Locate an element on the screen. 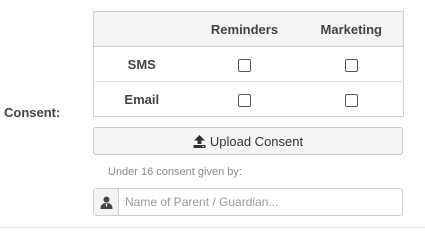  upload-icon is located at coordinates (199, 141).